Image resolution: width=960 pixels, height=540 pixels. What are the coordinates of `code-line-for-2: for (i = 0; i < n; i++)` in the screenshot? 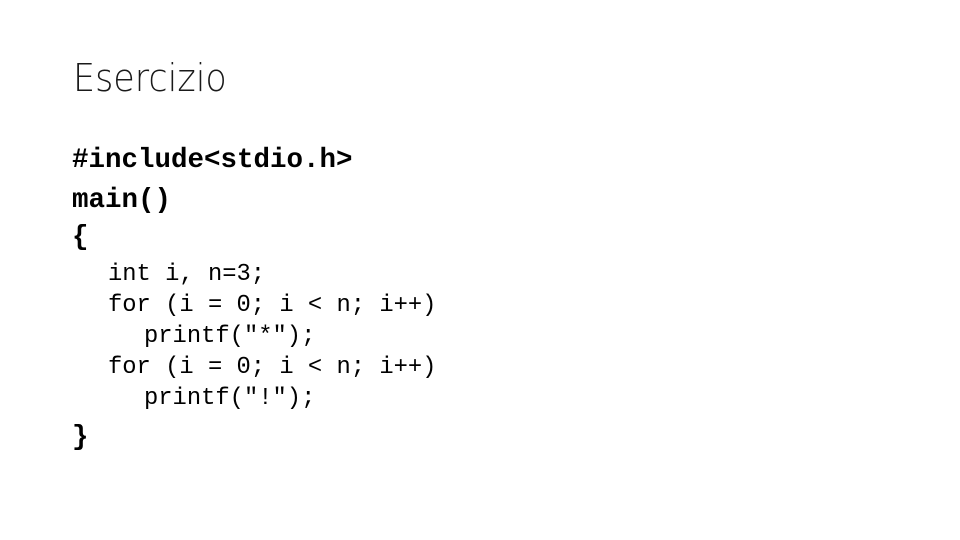 It's located at (272, 367).